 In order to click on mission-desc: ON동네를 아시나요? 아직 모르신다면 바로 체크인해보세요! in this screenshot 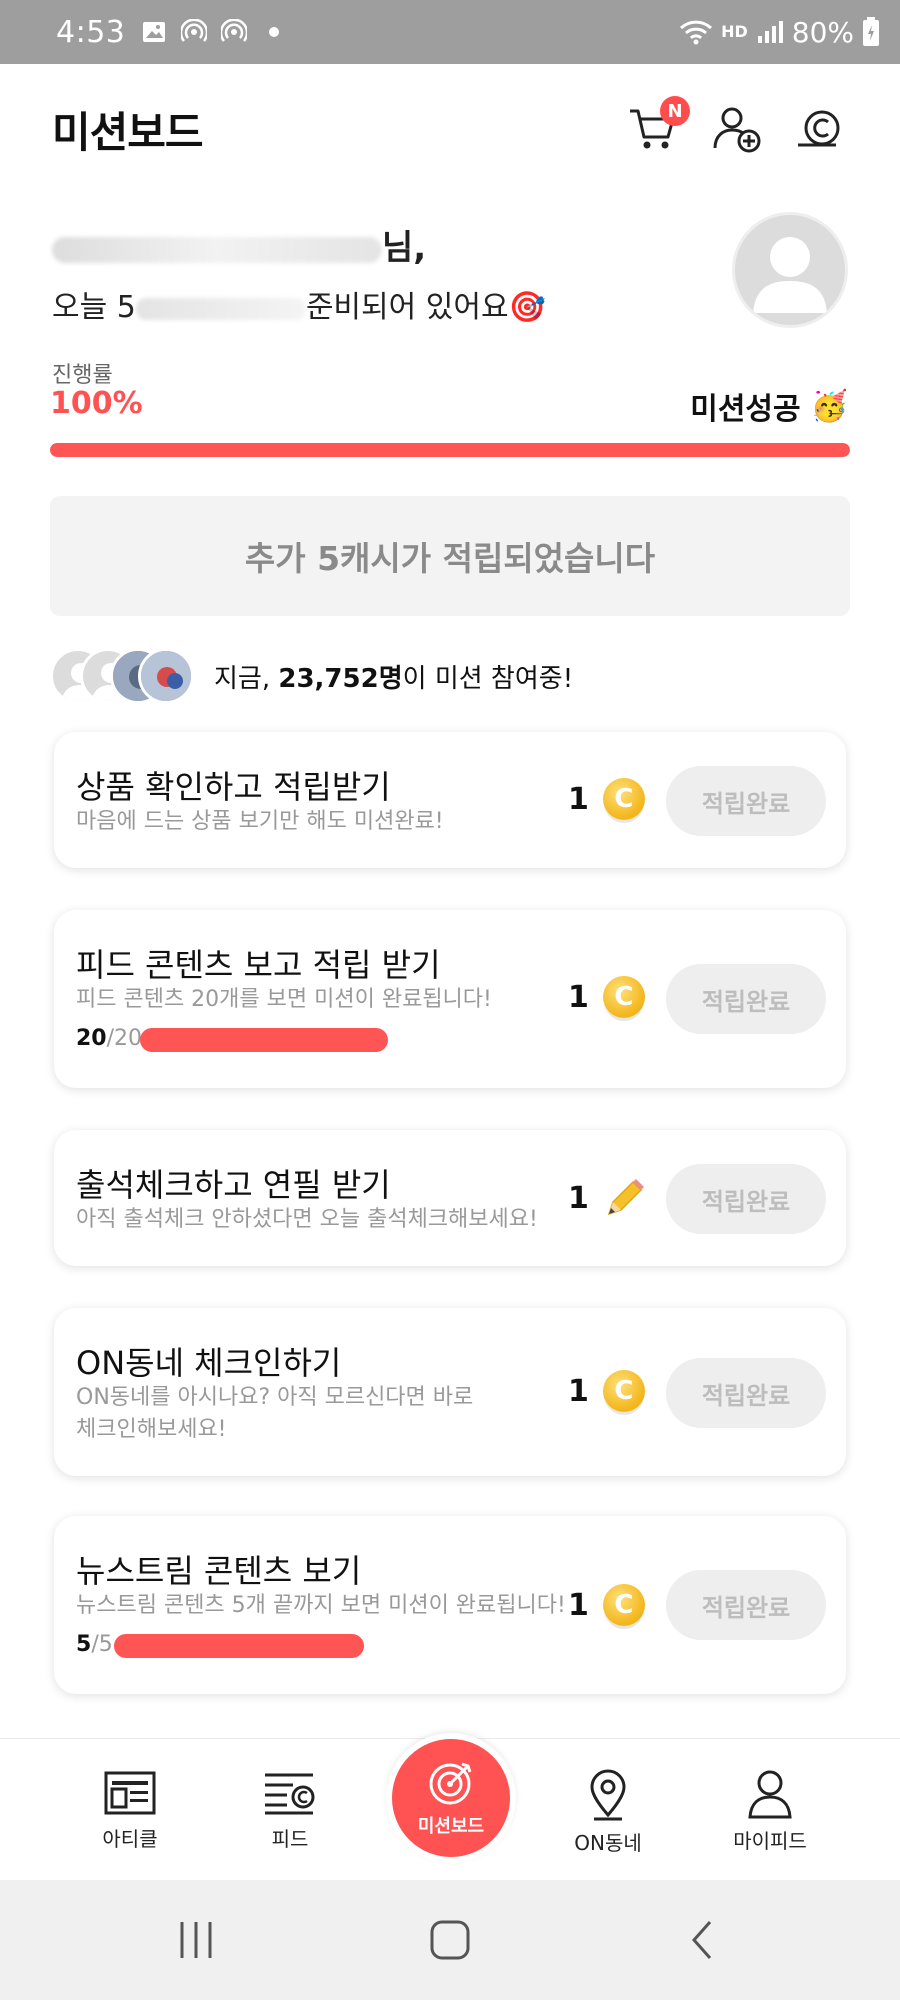, I will do `click(274, 1414)`.